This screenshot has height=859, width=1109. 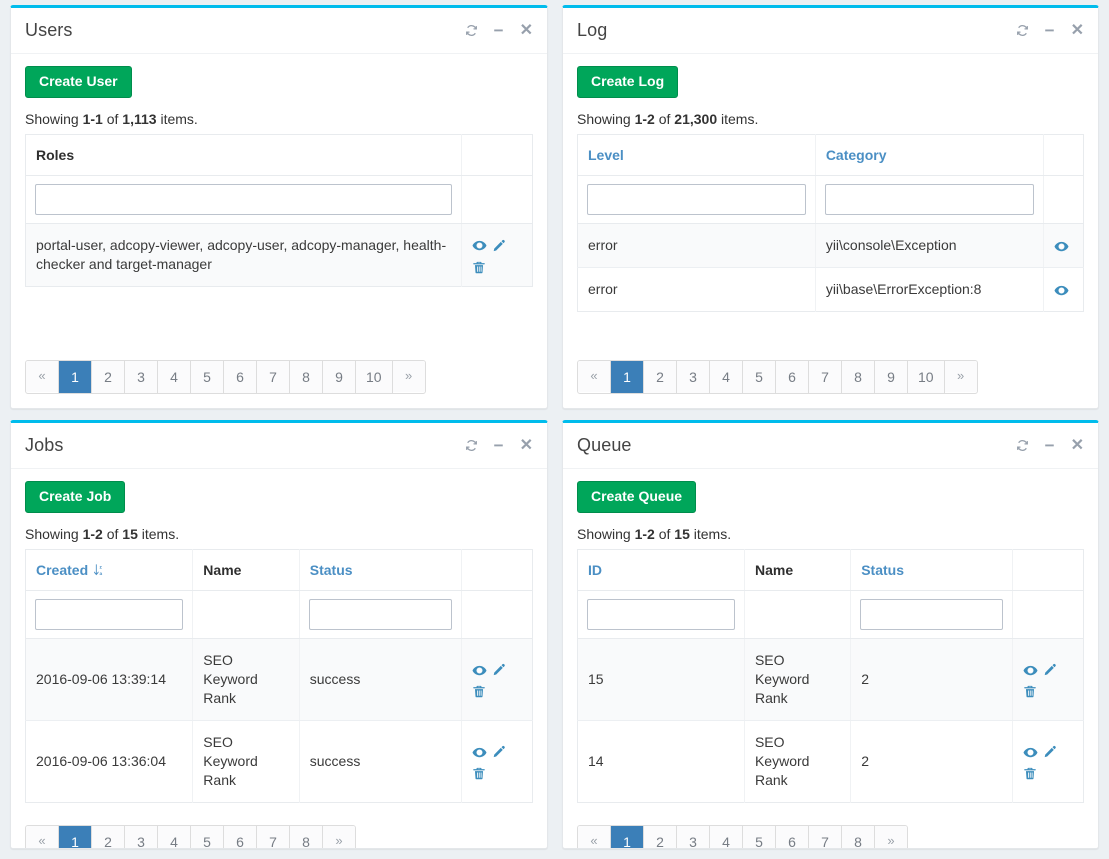 What do you see at coordinates (696, 155) in the screenshot?
I see `column-header-level: Level` at bounding box center [696, 155].